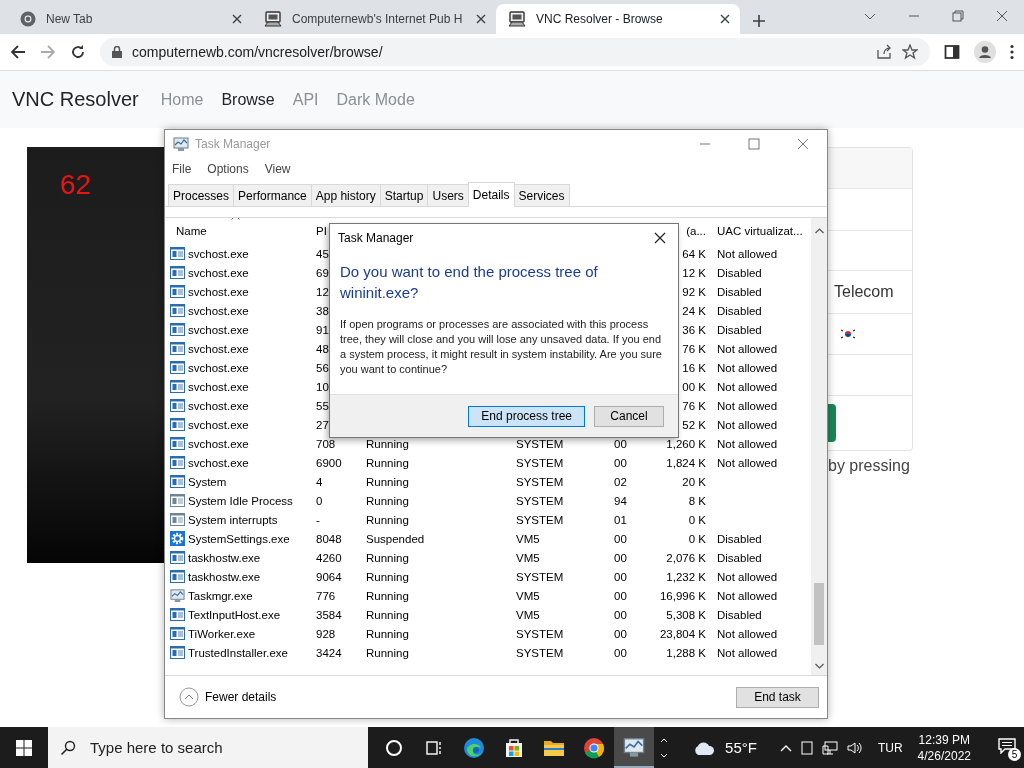  I want to click on nav-link: Browse, so click(248, 99).